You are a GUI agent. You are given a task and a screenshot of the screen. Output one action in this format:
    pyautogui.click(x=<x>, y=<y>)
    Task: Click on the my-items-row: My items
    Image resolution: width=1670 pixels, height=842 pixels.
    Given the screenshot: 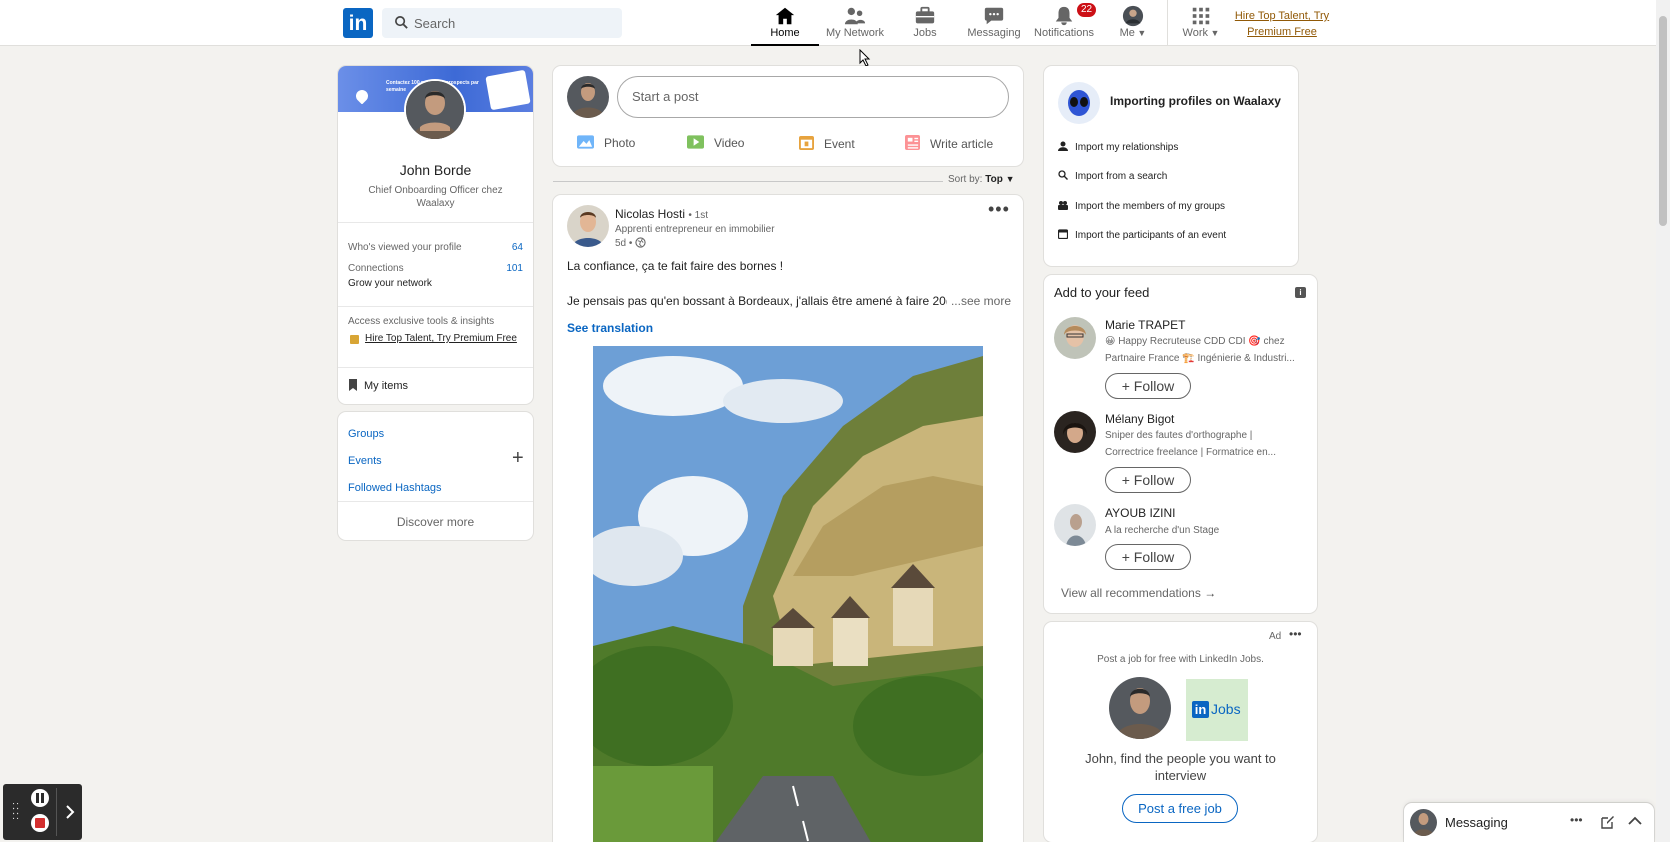 What is the action you would take?
    pyautogui.click(x=435, y=385)
    